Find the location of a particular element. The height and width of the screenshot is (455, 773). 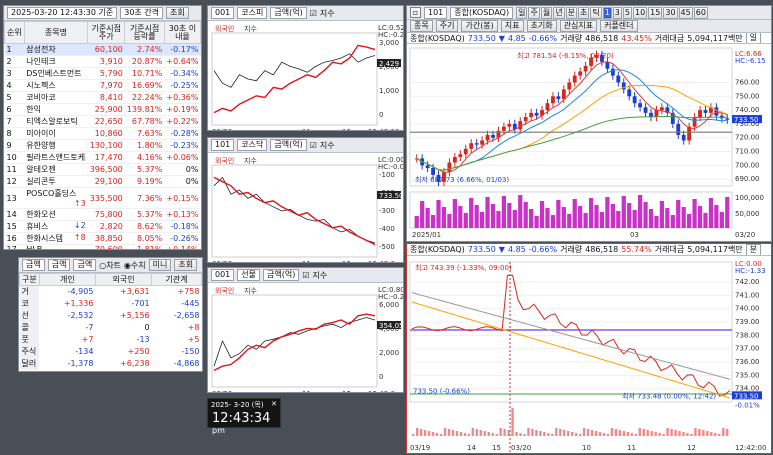

rank-cell: 13 is located at coordinates (14, 198).